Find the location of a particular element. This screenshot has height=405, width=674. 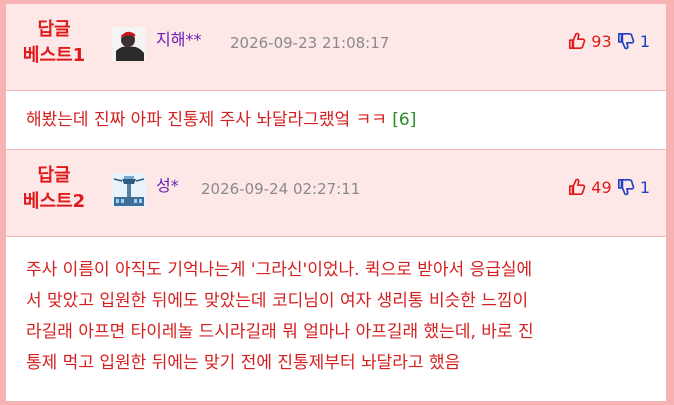

nickname: 성* is located at coordinates (167, 186).